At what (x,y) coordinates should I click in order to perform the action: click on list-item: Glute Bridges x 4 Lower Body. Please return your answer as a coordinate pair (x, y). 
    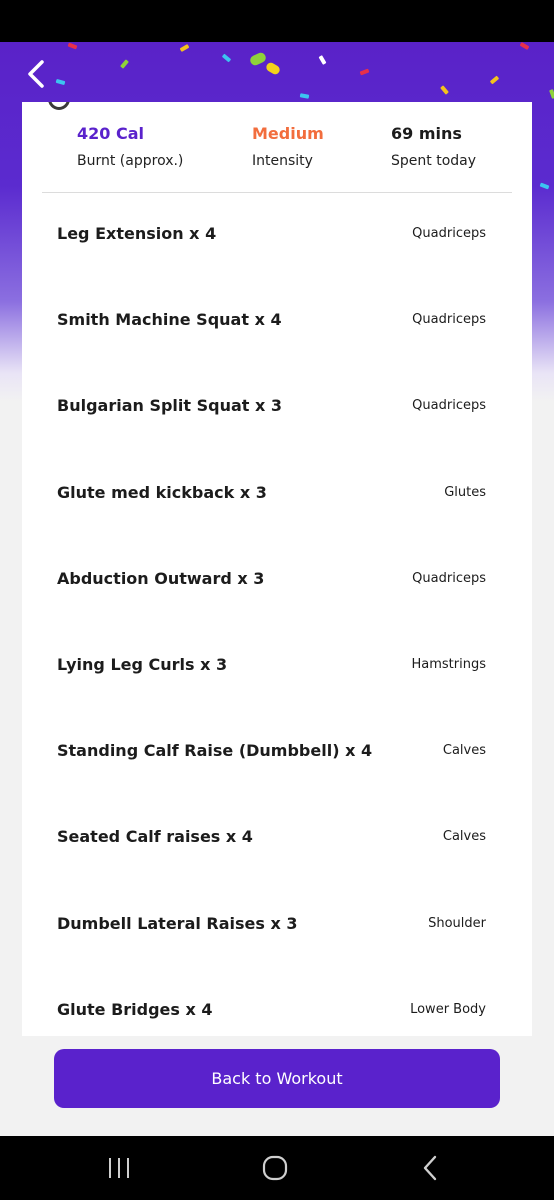
    Looking at the image, I should click on (277, 1002).